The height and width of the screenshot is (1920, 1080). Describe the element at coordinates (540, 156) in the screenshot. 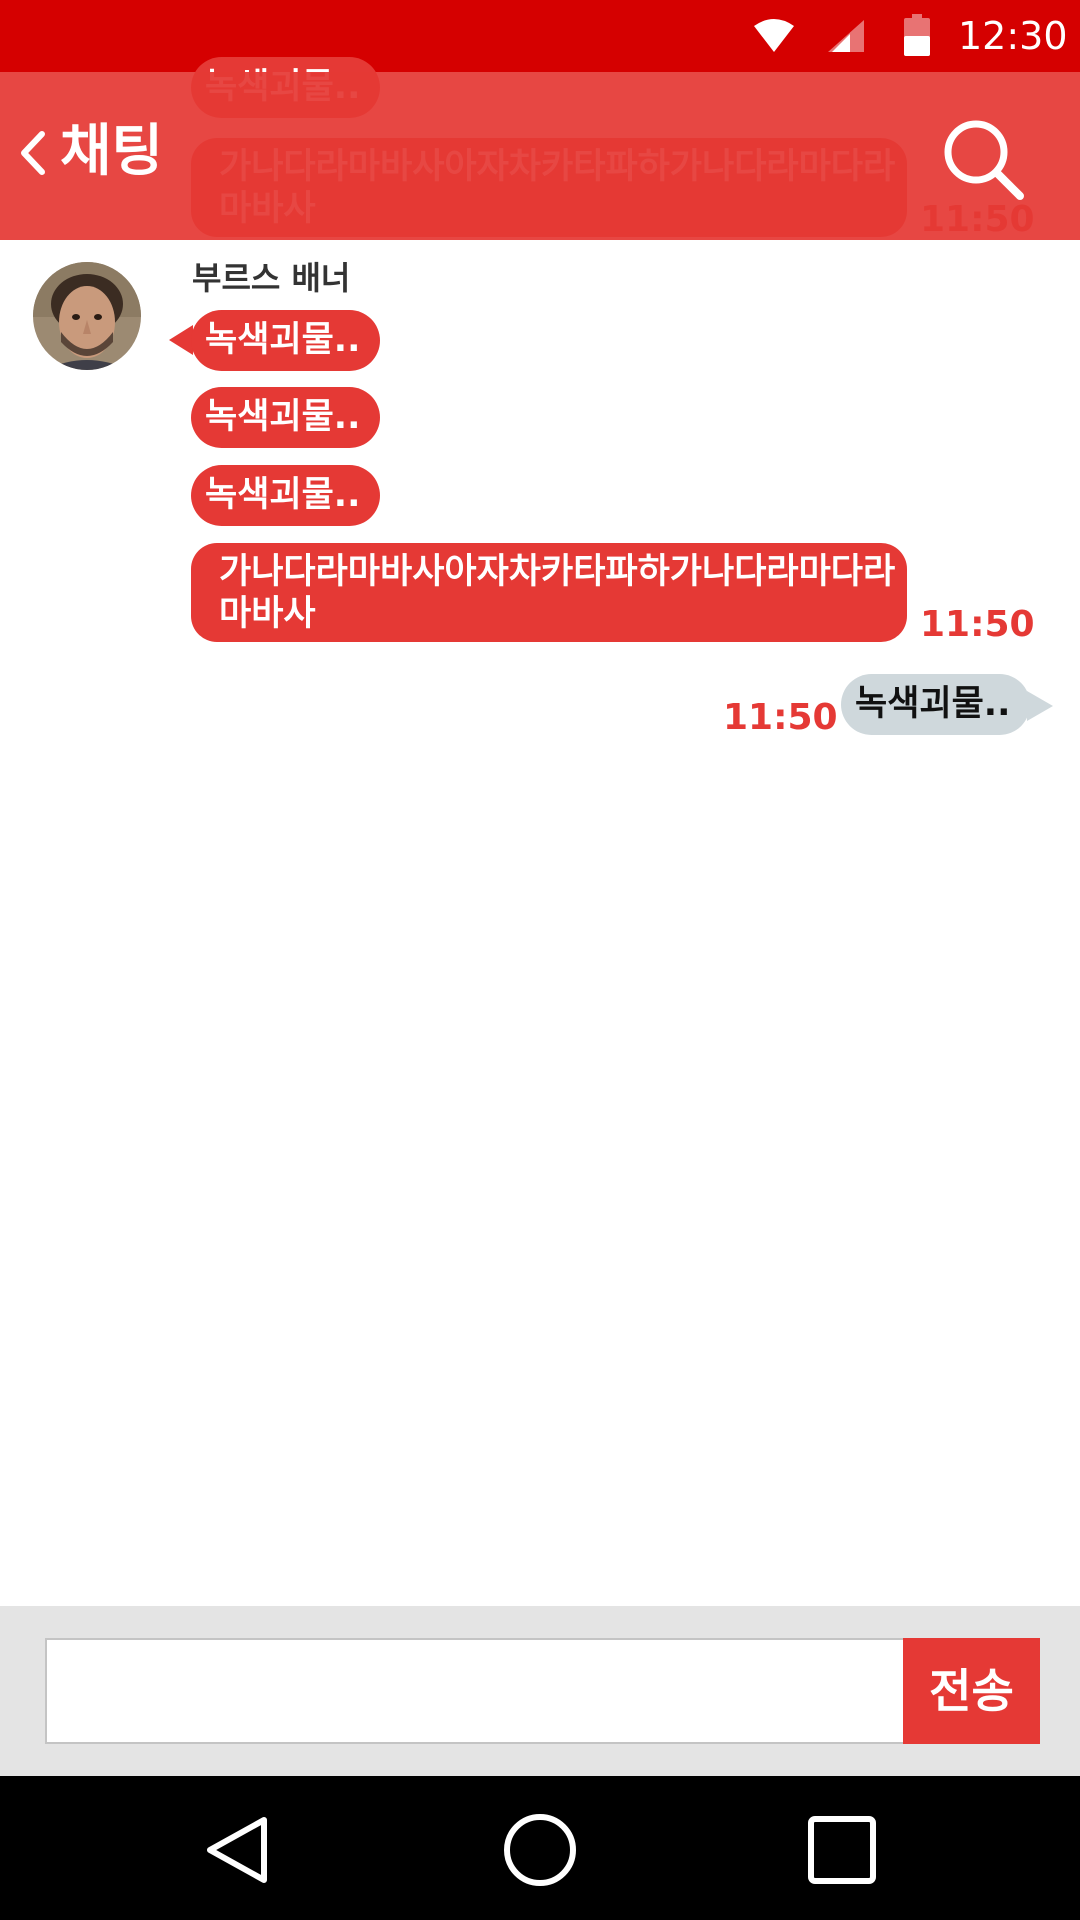

I see `app-bar: 채팅` at that location.